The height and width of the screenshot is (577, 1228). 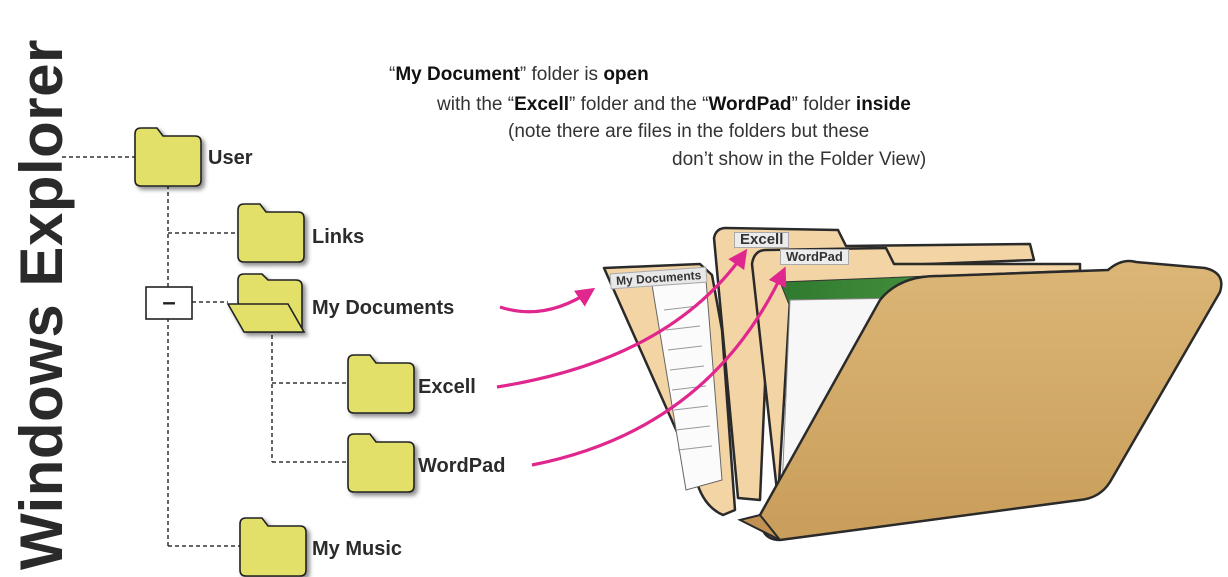 What do you see at coordinates (383, 308) in the screenshot?
I see `tree-label-my-documents: My Documents` at bounding box center [383, 308].